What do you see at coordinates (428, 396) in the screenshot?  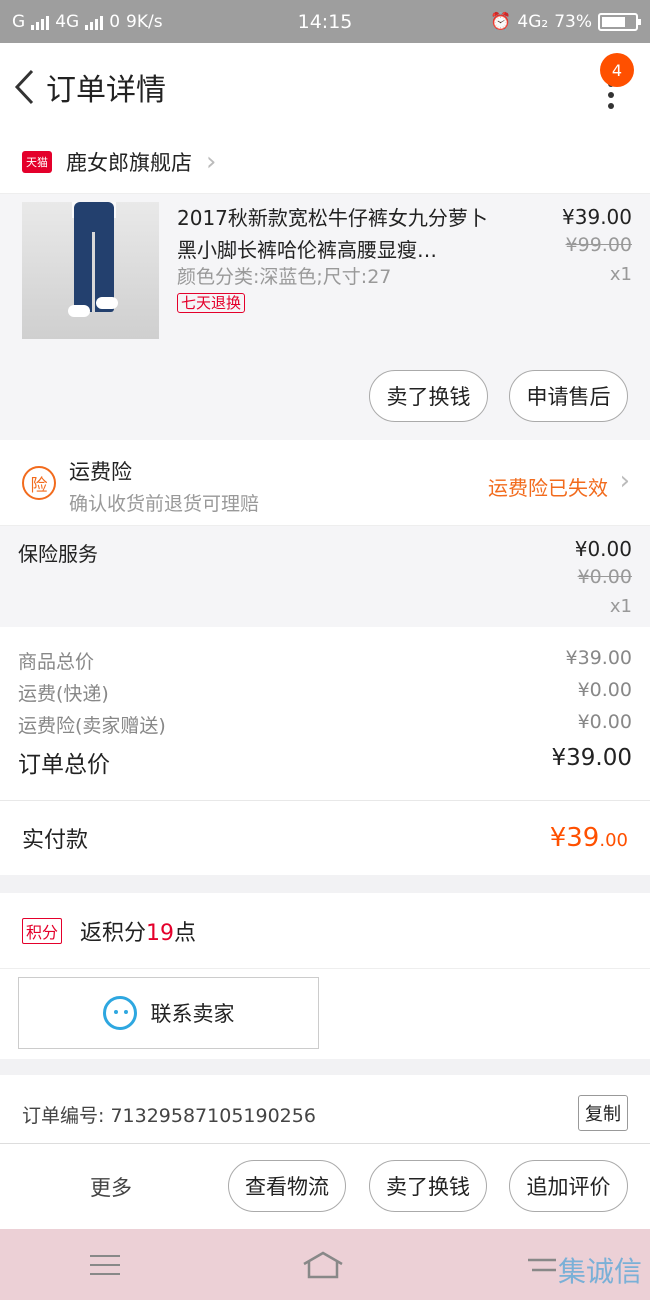 I see `sell-button: 卖了换钱` at bounding box center [428, 396].